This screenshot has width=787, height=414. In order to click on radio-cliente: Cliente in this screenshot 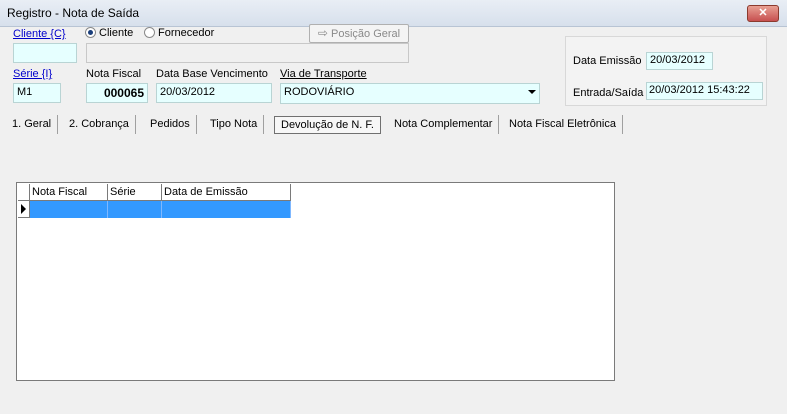, I will do `click(109, 33)`.